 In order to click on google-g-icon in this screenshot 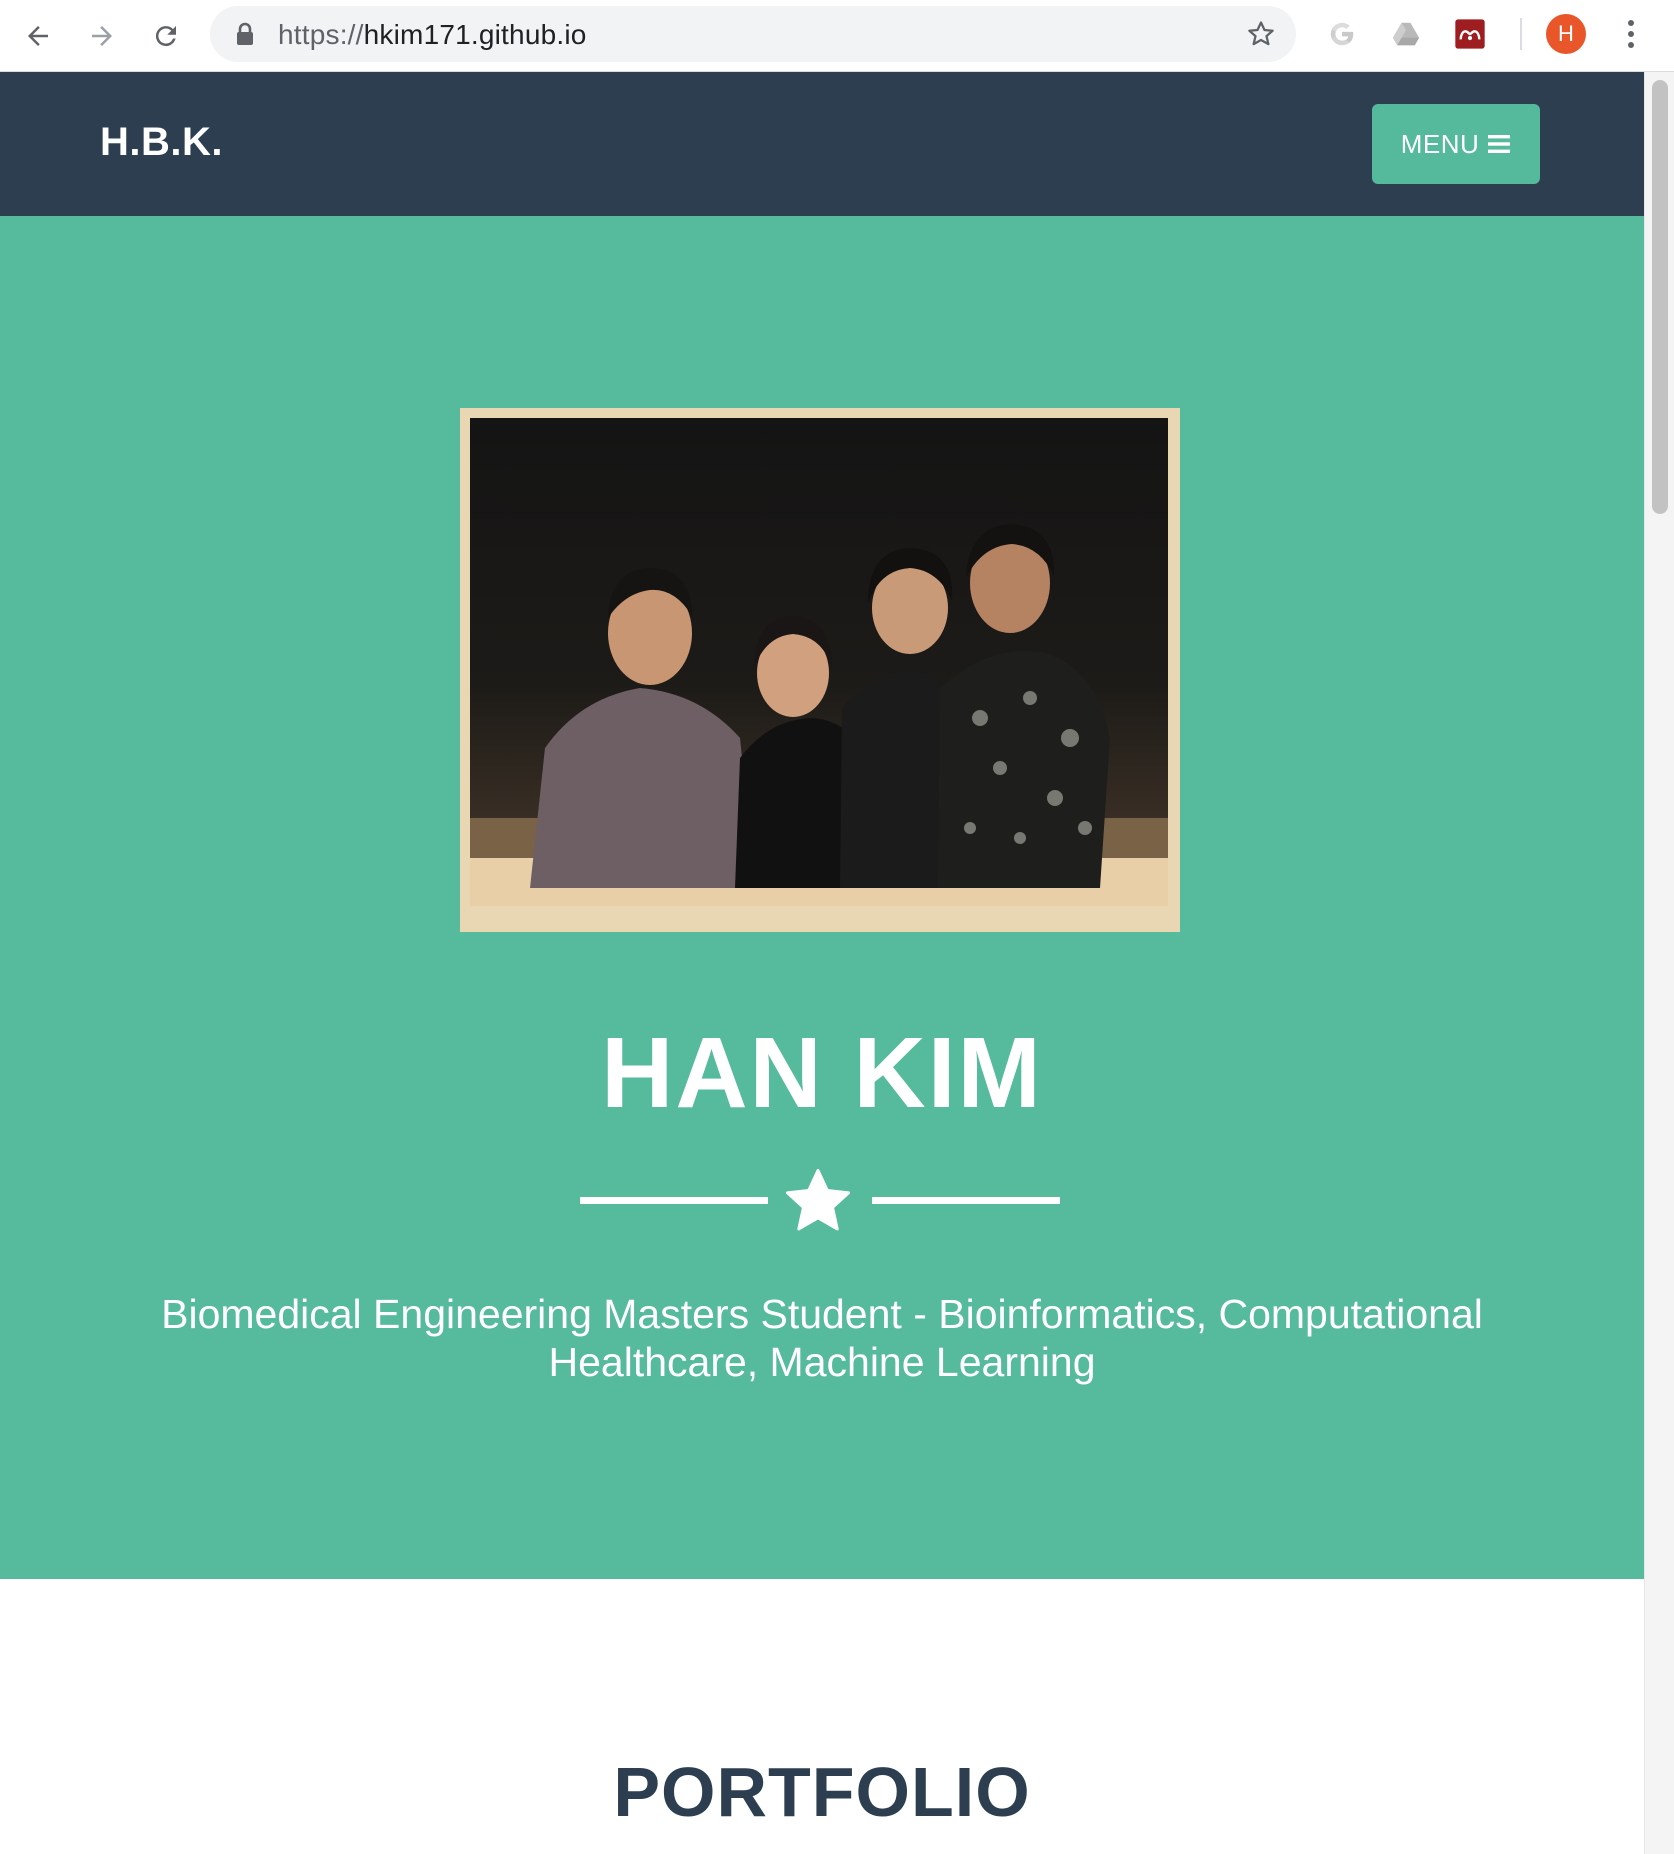, I will do `click(1342, 34)`.